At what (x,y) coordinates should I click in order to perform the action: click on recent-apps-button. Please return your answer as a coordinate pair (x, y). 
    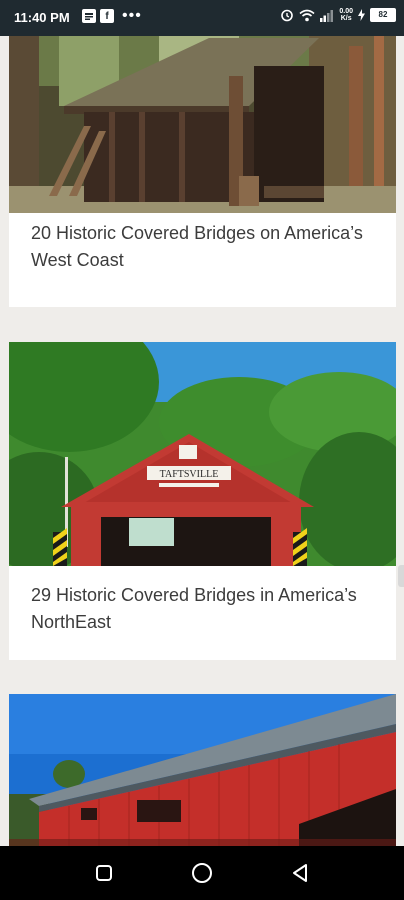
    Looking at the image, I should click on (104, 873).